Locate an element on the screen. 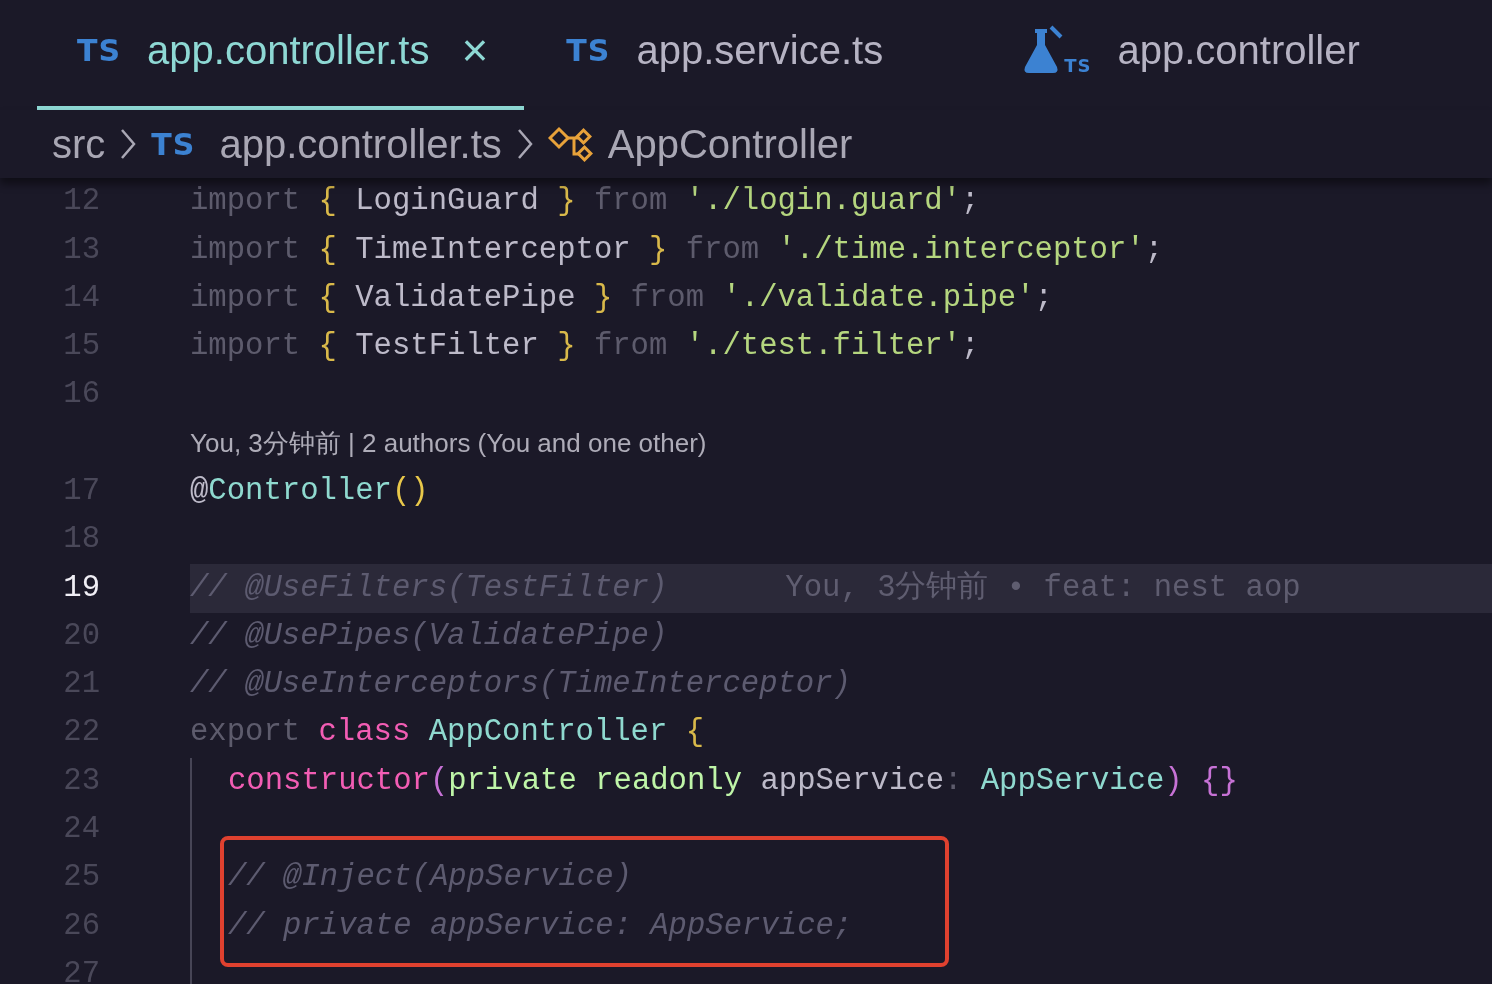 This screenshot has height=984, width=1492. breadcrumb-item: AppController is located at coordinates (730, 144).